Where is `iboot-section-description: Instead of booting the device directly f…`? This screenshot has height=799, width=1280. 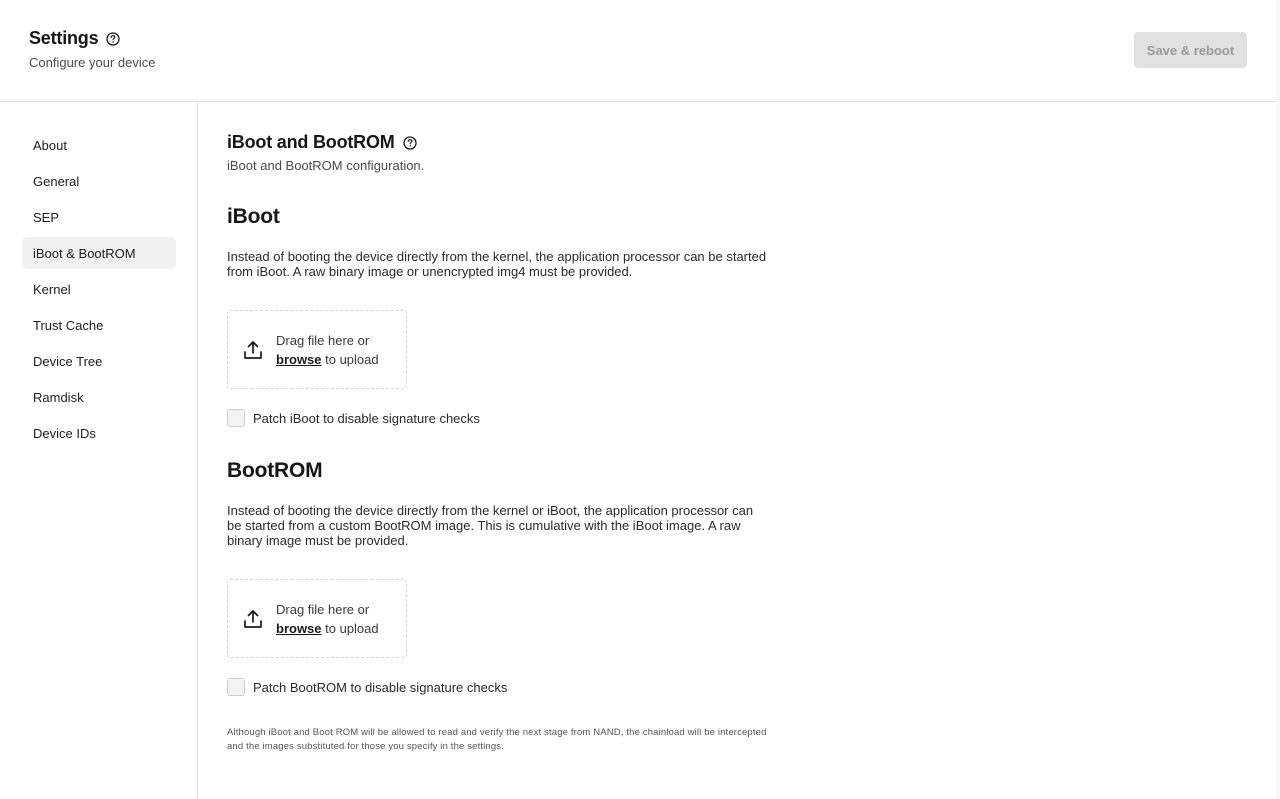
iboot-section-description: Instead of booting the device directly f… is located at coordinates (497, 264).